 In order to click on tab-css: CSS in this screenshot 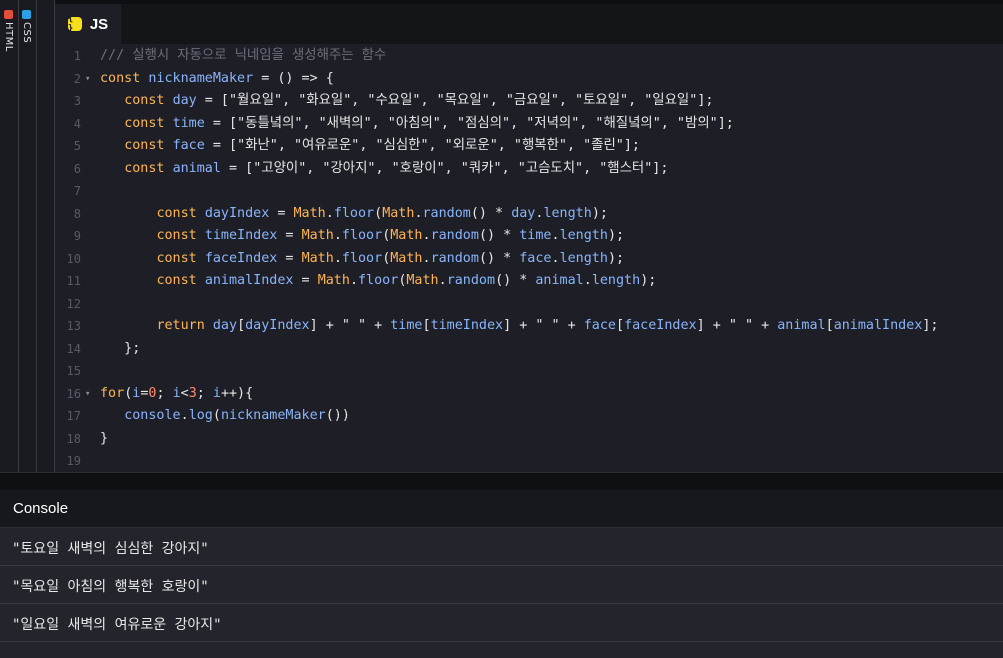, I will do `click(28, 236)`.